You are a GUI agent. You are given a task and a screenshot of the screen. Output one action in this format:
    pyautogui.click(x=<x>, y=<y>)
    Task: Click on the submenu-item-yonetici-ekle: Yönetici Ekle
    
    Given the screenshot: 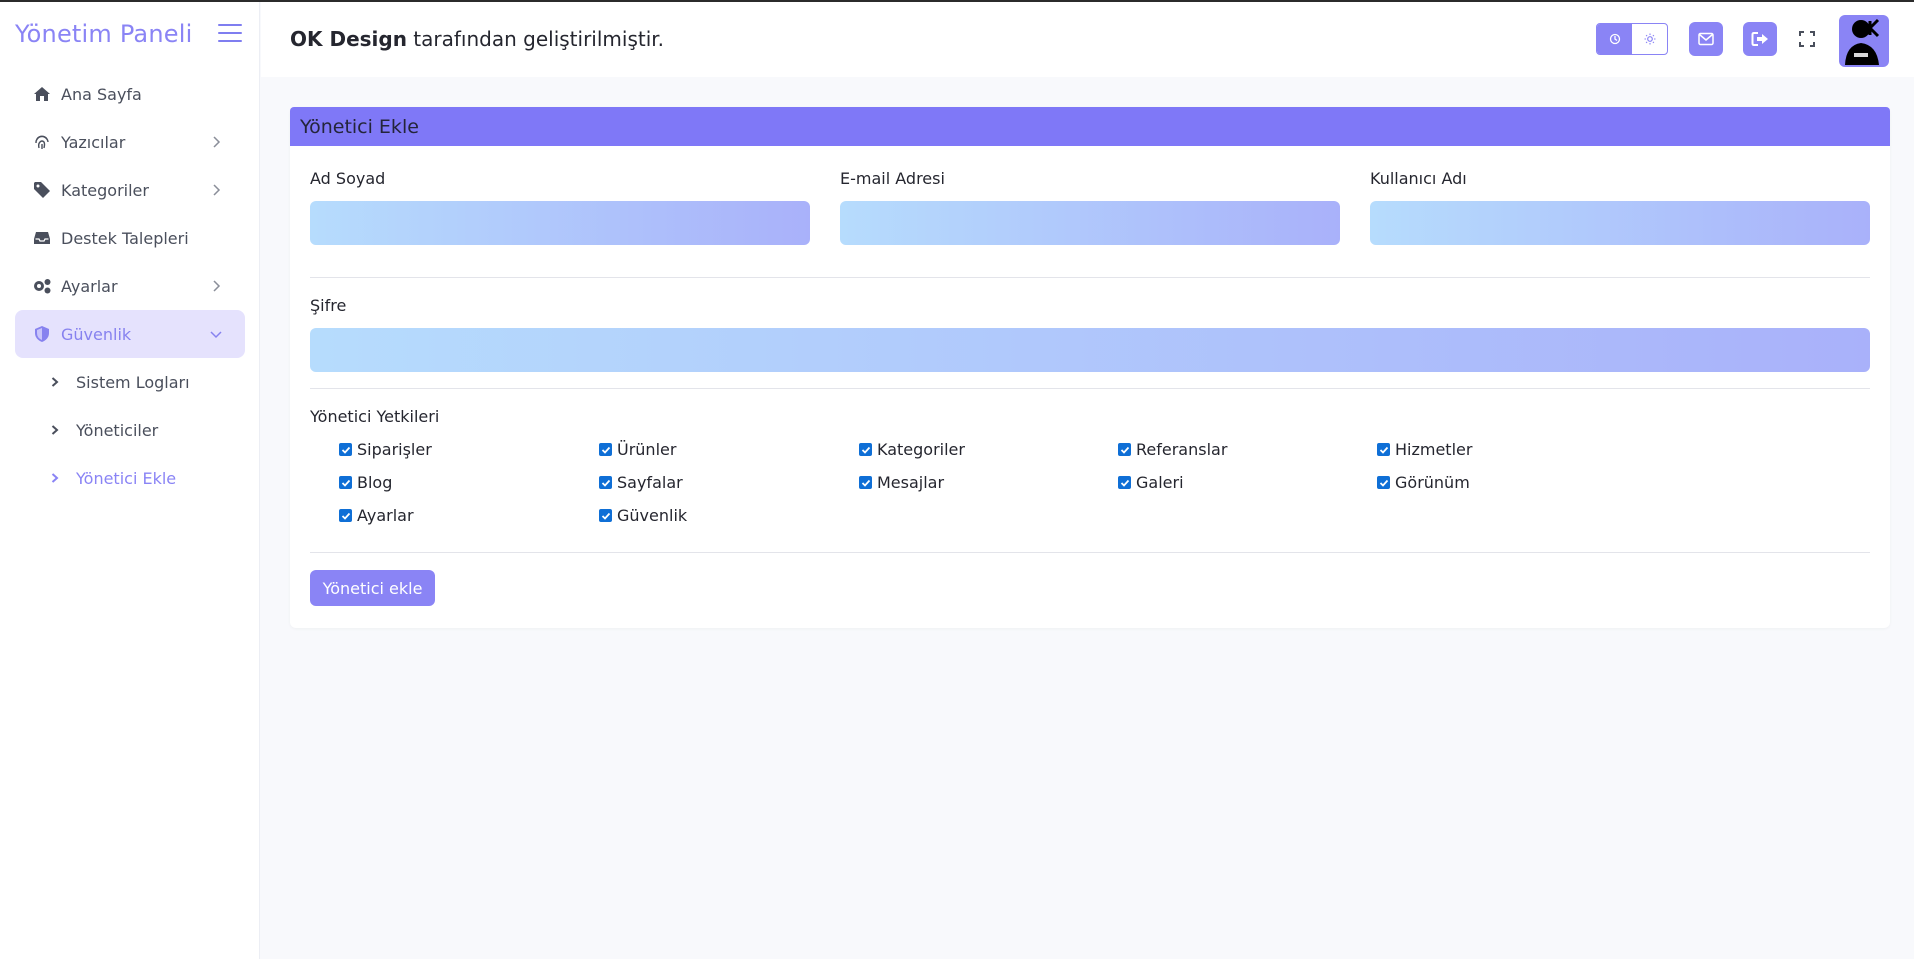 What is the action you would take?
    pyautogui.click(x=148, y=478)
    